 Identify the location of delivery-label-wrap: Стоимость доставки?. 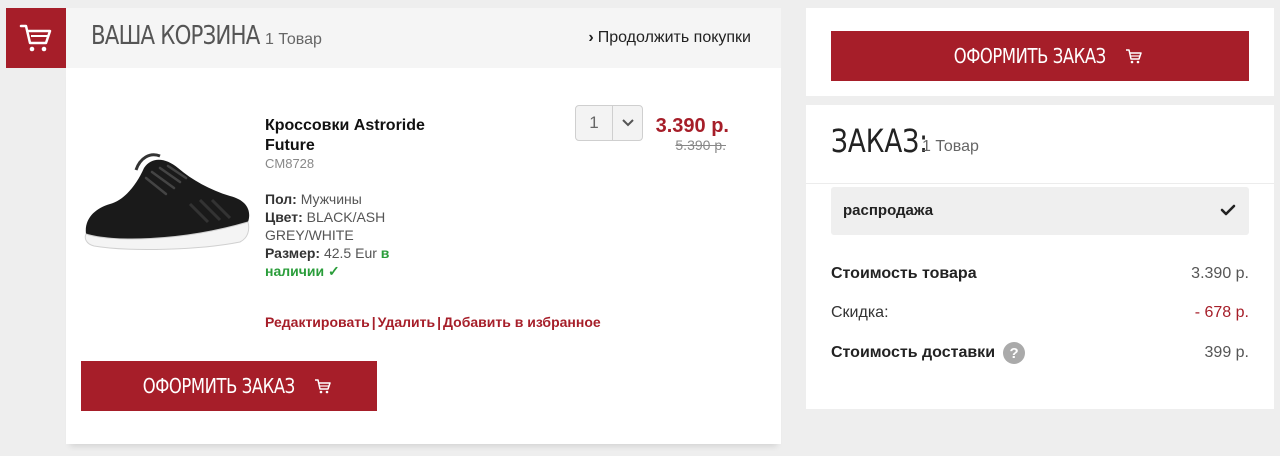
(928, 353).